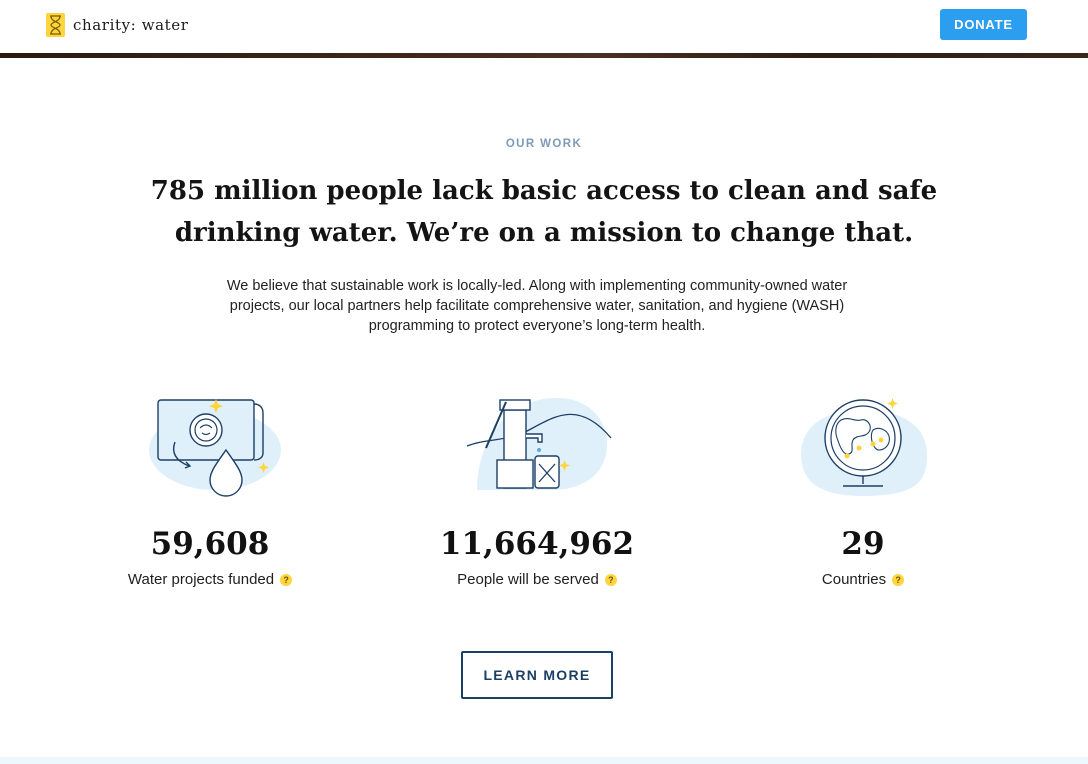  I want to click on stat-value: 11,664,962, so click(537, 544).